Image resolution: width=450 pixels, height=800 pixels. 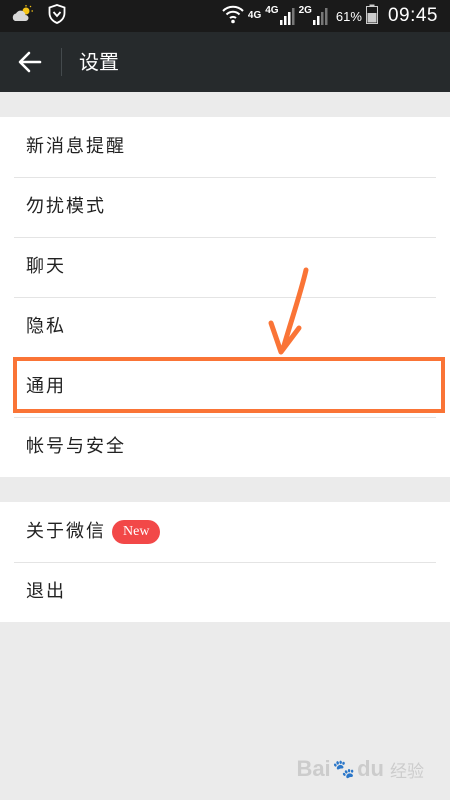 I want to click on settings-item-label: 聊天, so click(x=46, y=266).